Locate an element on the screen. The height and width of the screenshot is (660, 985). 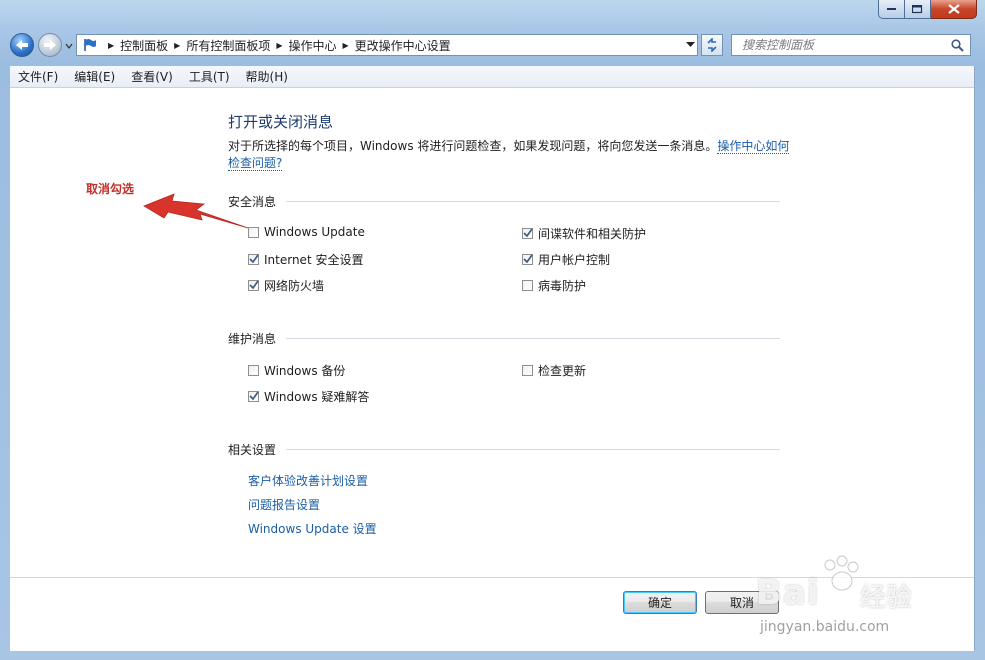
minimize-icon is located at coordinates (891, 9).